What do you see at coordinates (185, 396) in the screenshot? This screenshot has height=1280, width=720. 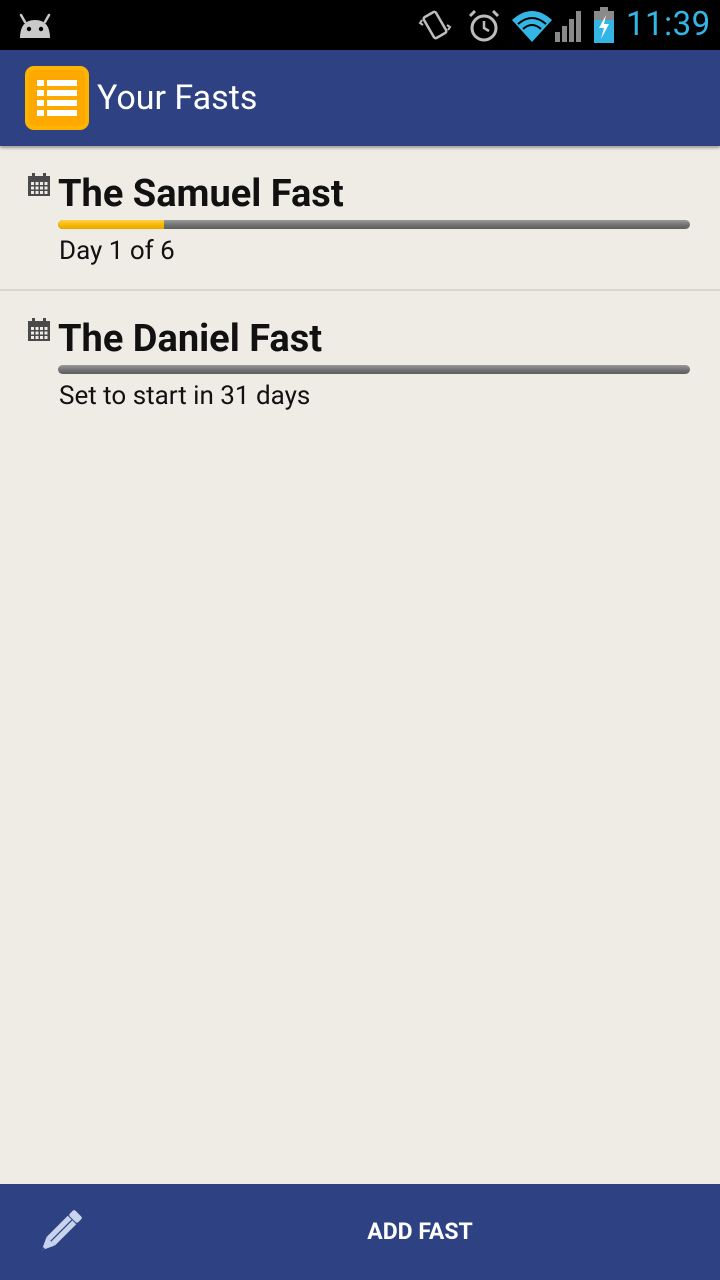 I see `fast-status: Set to start in 31 days` at bounding box center [185, 396].